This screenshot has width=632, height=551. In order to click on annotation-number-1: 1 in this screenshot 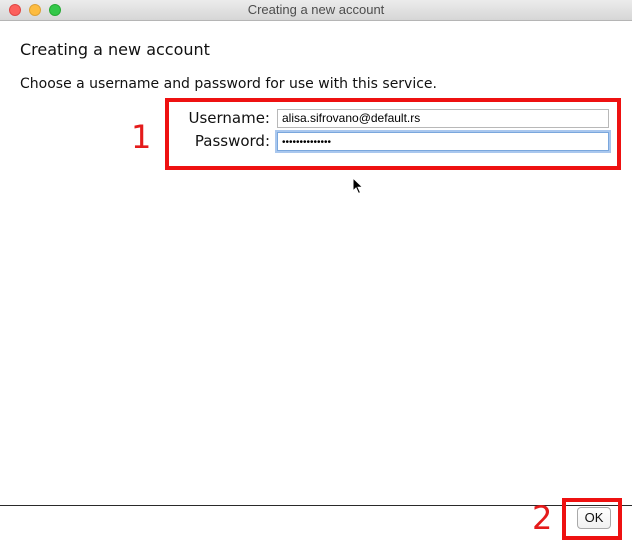, I will do `click(141, 137)`.